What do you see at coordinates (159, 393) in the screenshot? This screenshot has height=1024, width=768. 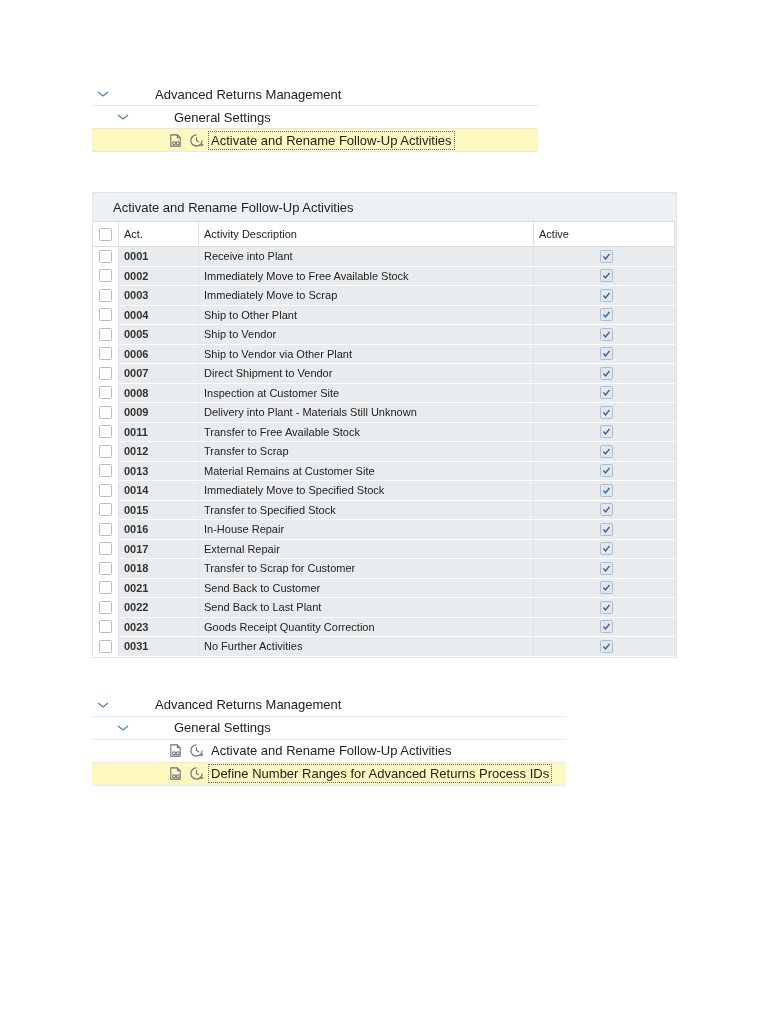 I see `table-cell: 0008` at bounding box center [159, 393].